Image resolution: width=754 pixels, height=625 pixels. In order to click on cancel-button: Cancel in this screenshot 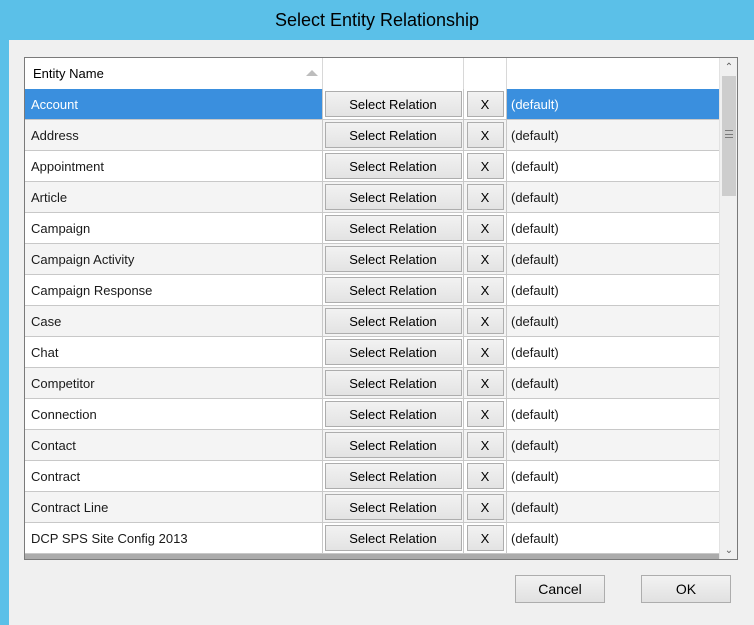, I will do `click(560, 589)`.